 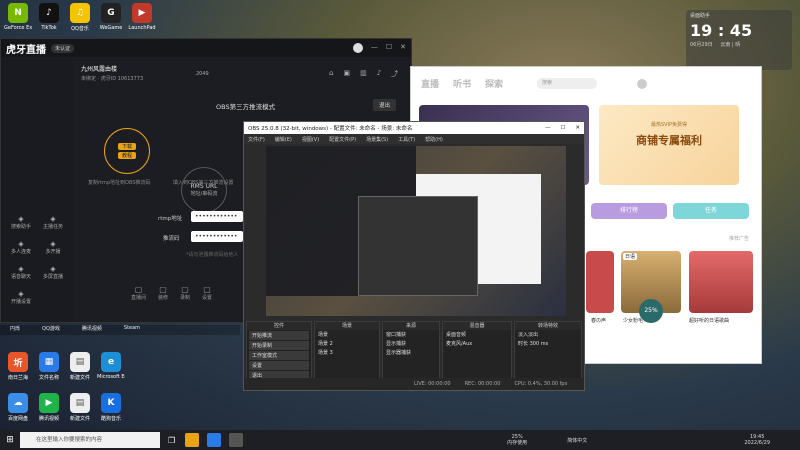 What do you see at coordinates (111, 17) in the screenshot?
I see `desktop-icon: G WeGame` at bounding box center [111, 17].